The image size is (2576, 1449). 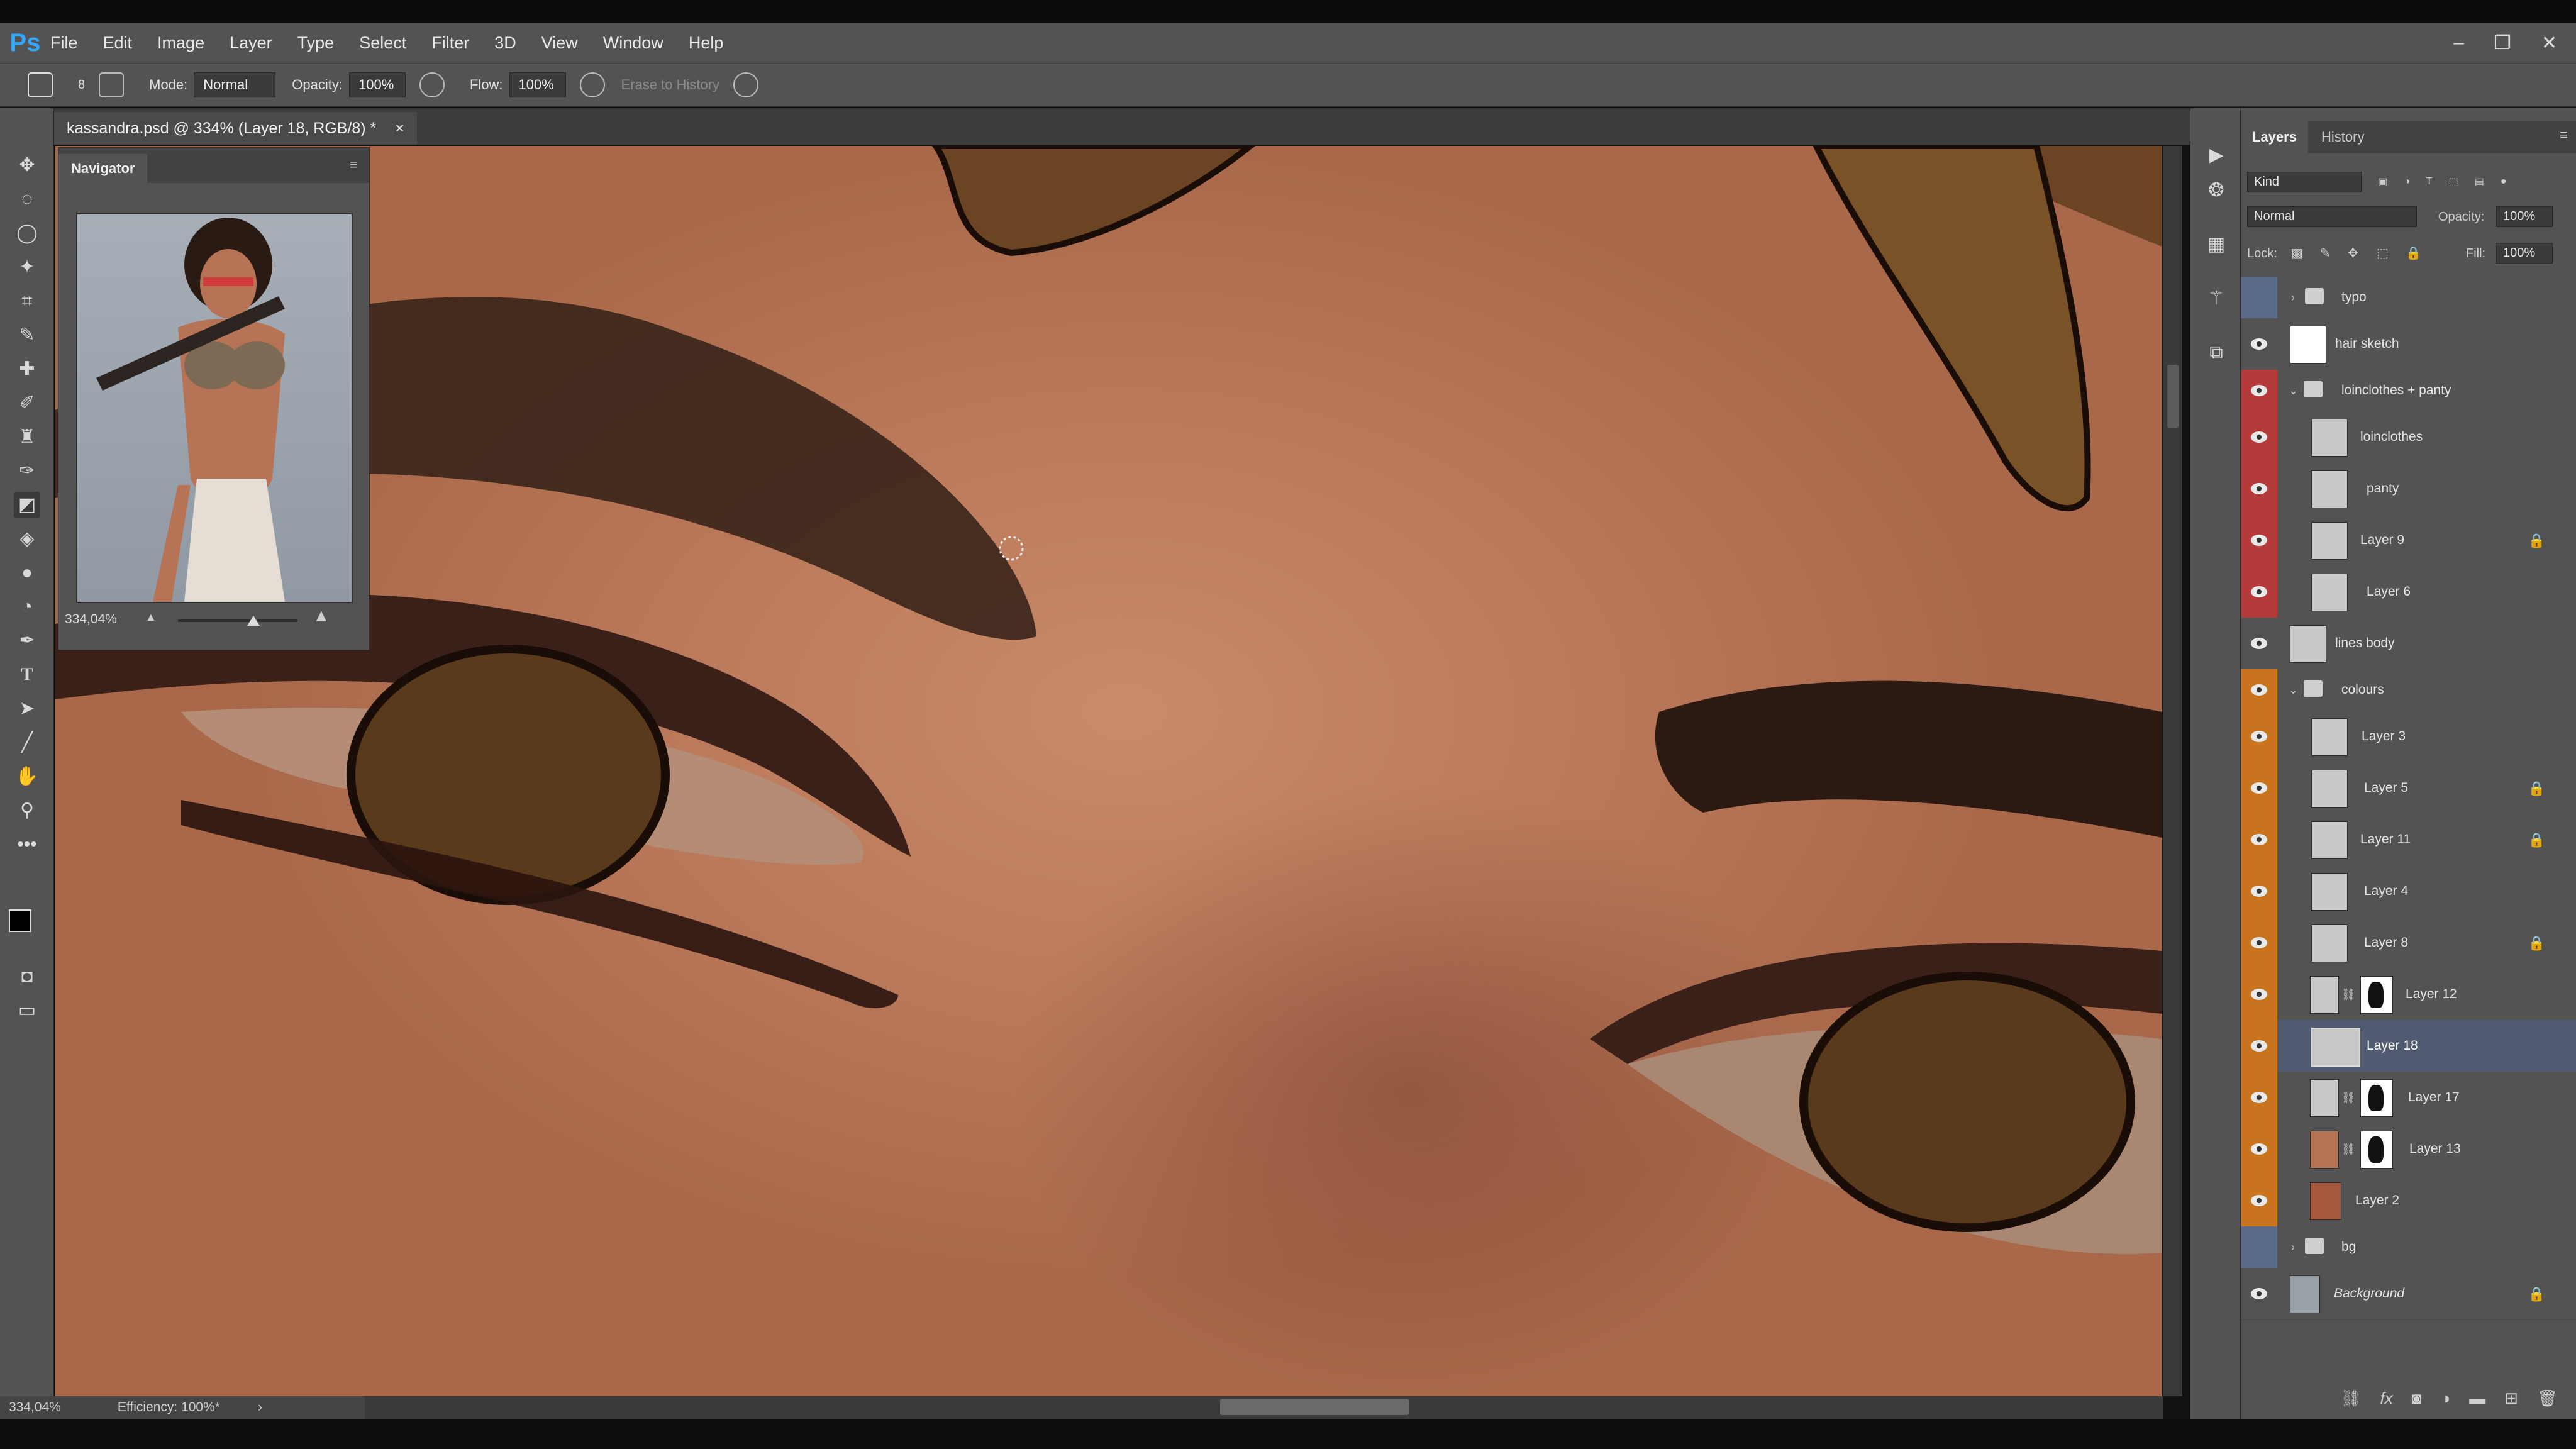 I want to click on layer-row: Layer 9 🔒, so click(x=2408, y=540).